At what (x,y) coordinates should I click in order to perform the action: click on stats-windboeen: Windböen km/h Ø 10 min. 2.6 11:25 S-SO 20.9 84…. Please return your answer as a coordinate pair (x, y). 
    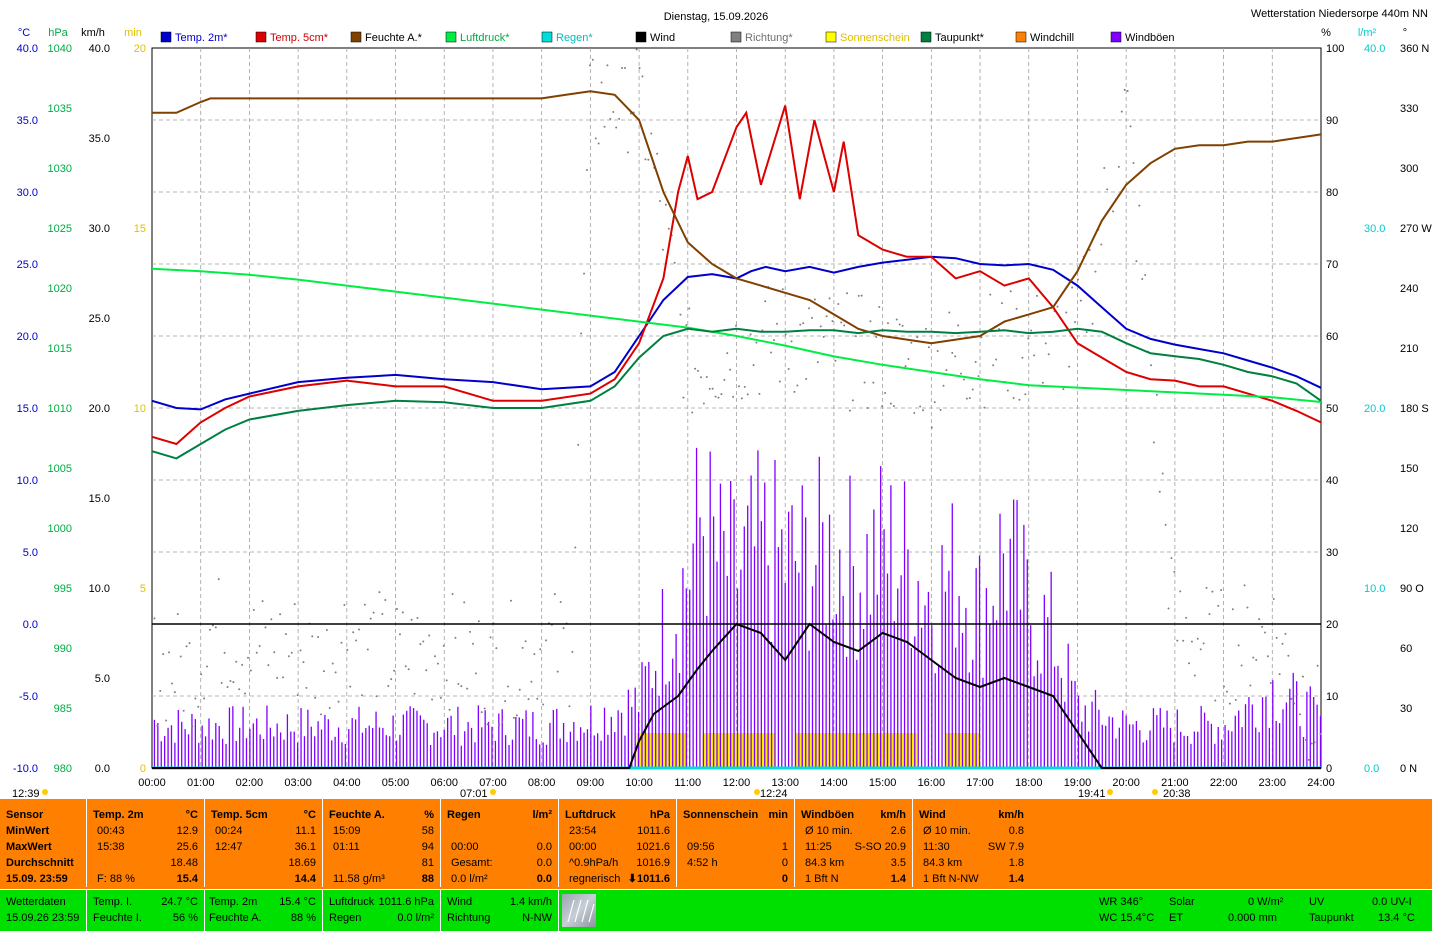
    Looking at the image, I should click on (854, 843).